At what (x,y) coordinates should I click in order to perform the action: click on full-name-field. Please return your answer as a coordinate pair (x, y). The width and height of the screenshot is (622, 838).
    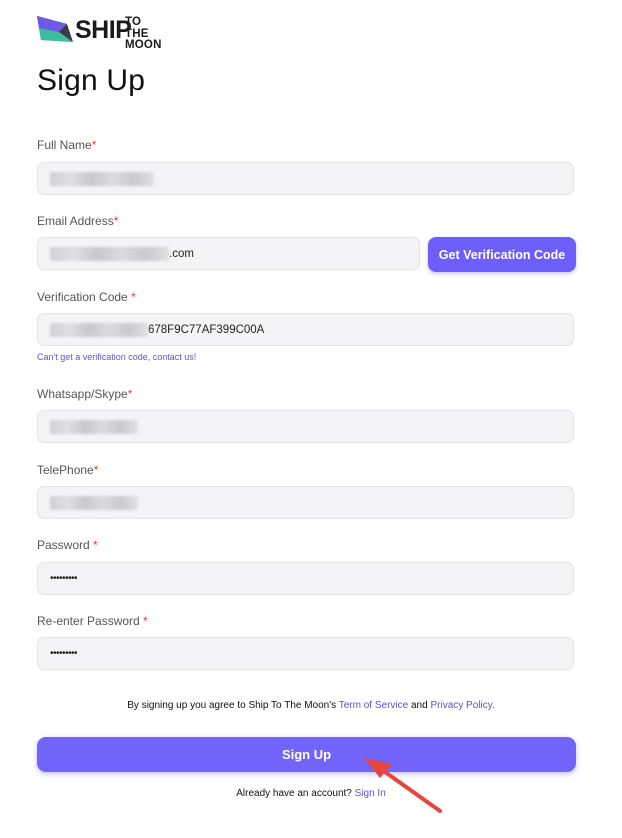
    Looking at the image, I should click on (305, 178).